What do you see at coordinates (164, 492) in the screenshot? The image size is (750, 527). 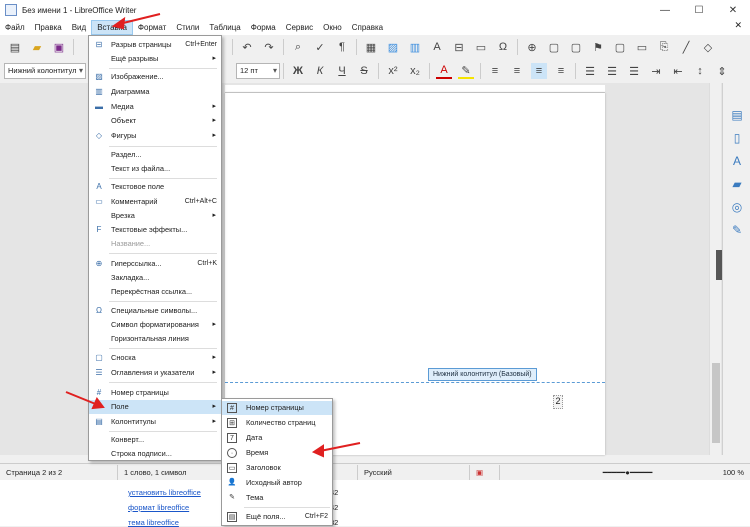 I see `link-install: установить libreoffice` at bounding box center [164, 492].